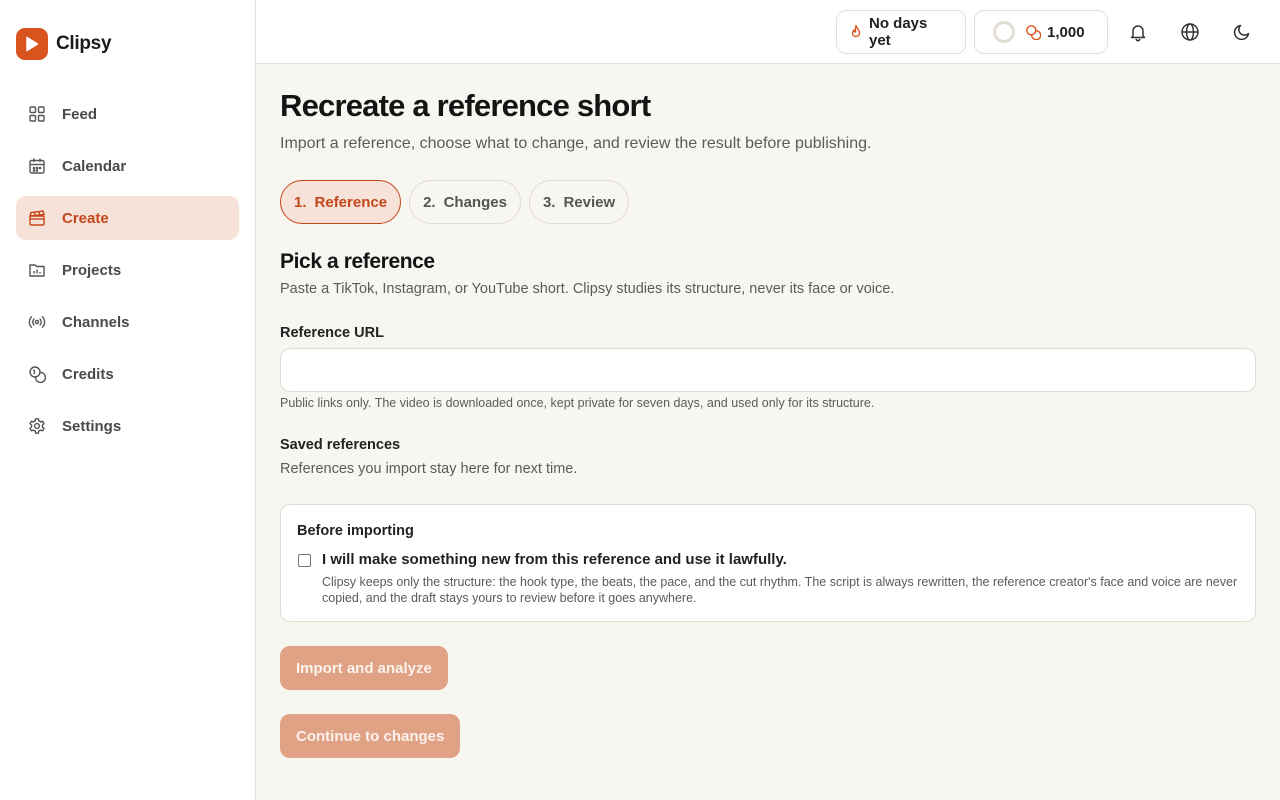 The image size is (1280, 800). I want to click on consent-title: Before importing, so click(355, 531).